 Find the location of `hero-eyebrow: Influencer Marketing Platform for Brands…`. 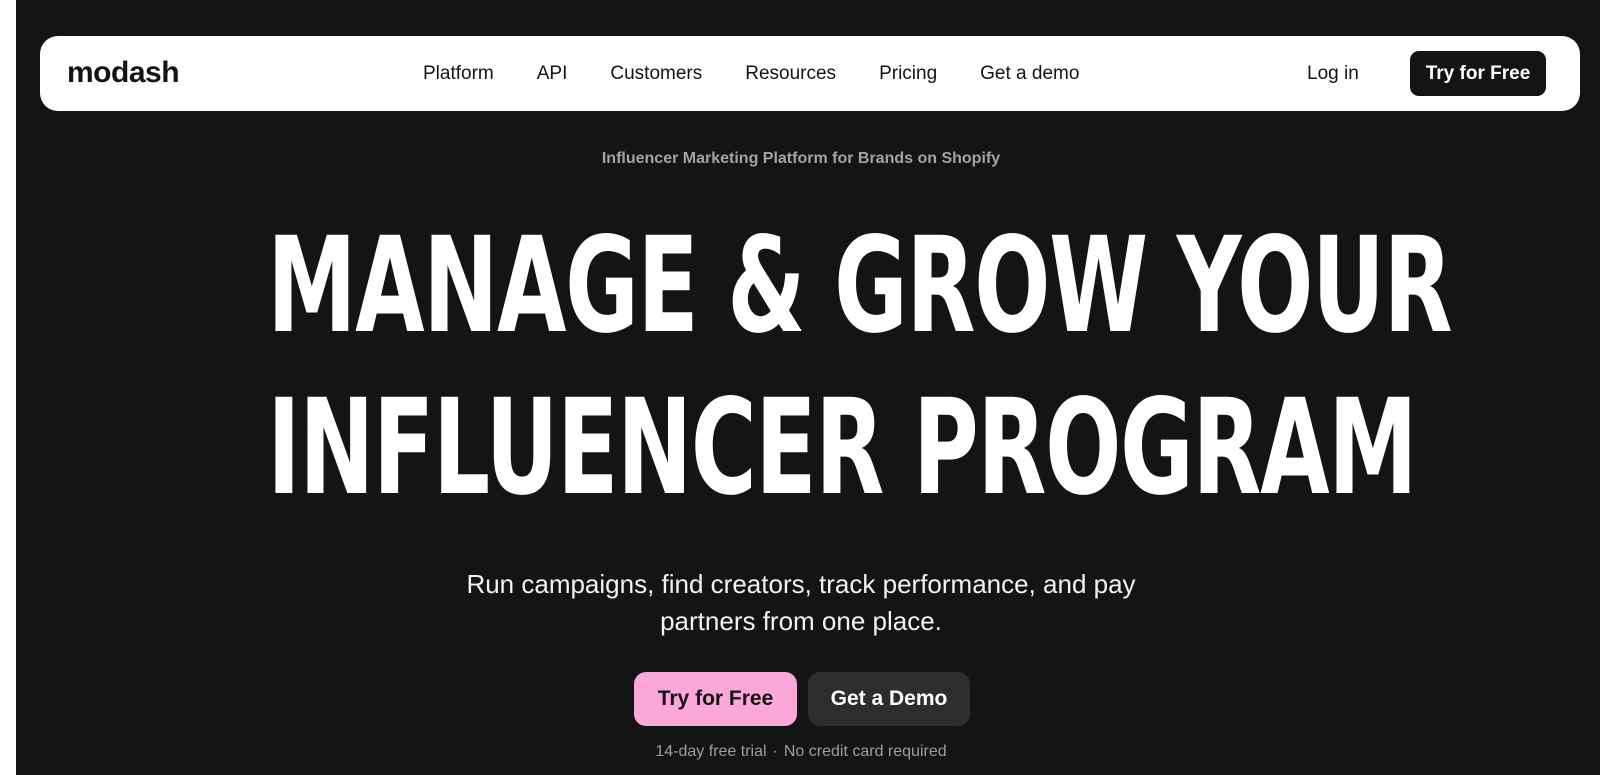

hero-eyebrow: Influencer Marketing Platform for Brands… is located at coordinates (801, 158).